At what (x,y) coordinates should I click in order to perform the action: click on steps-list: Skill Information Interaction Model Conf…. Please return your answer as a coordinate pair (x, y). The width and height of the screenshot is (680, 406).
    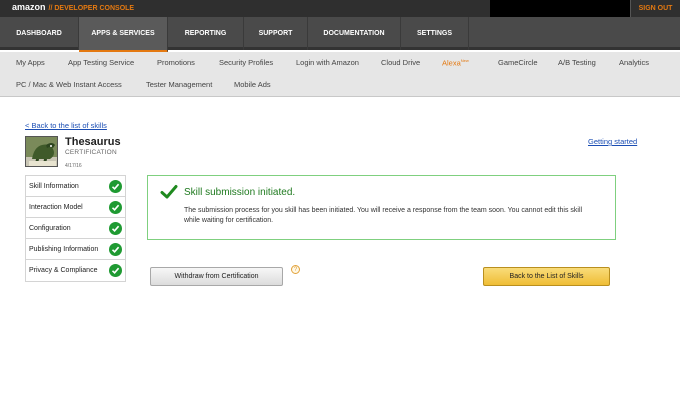
    Looking at the image, I should click on (75, 228).